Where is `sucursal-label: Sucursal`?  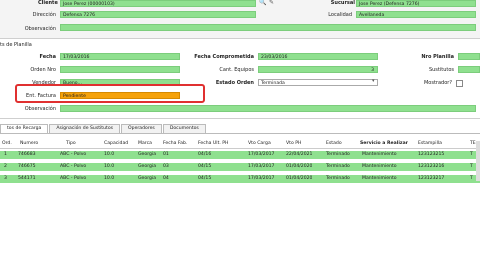
sucursal-label: Sucursal is located at coordinates (342, 3).